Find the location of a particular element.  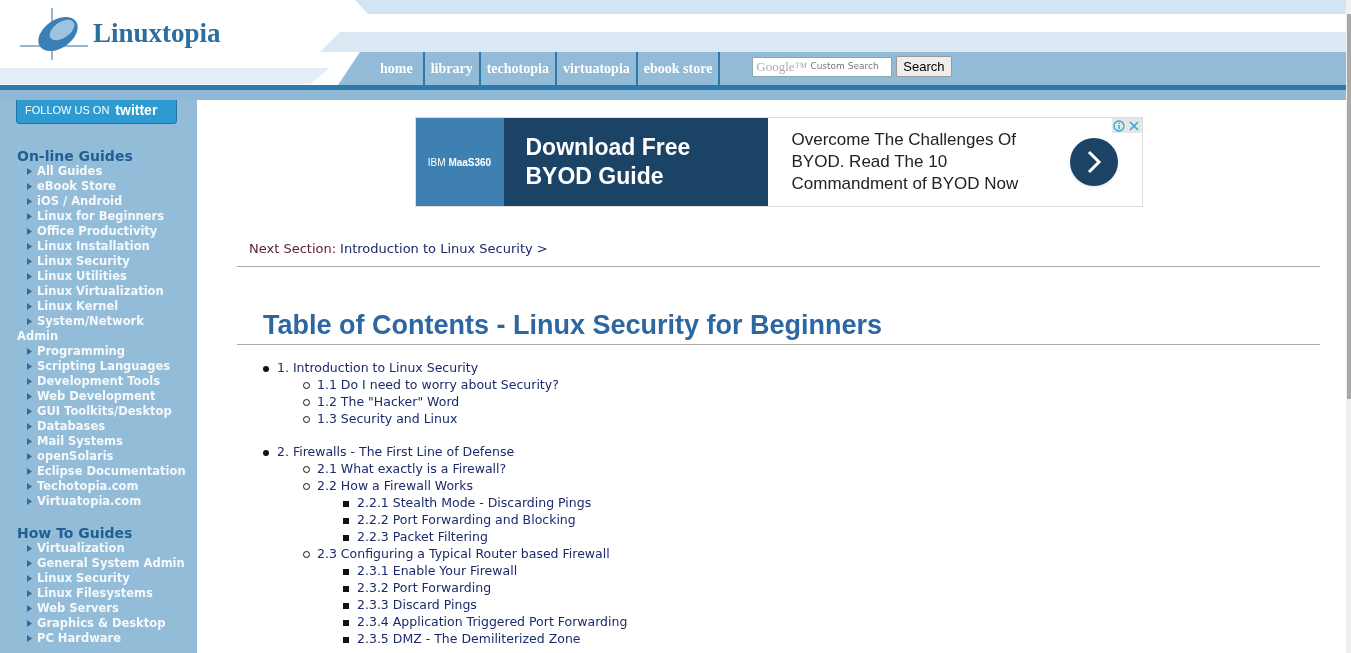

nav-tab: techotopia is located at coordinates (516, 68).